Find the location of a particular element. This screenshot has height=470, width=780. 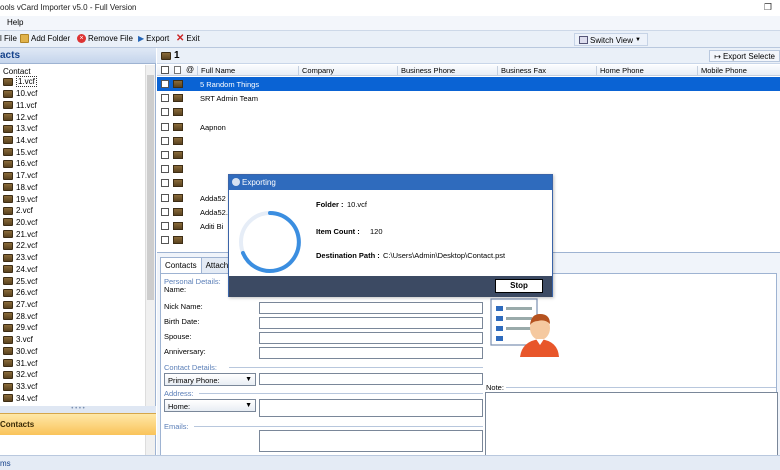

anniversary-label: Anniversary: is located at coordinates (185, 351).